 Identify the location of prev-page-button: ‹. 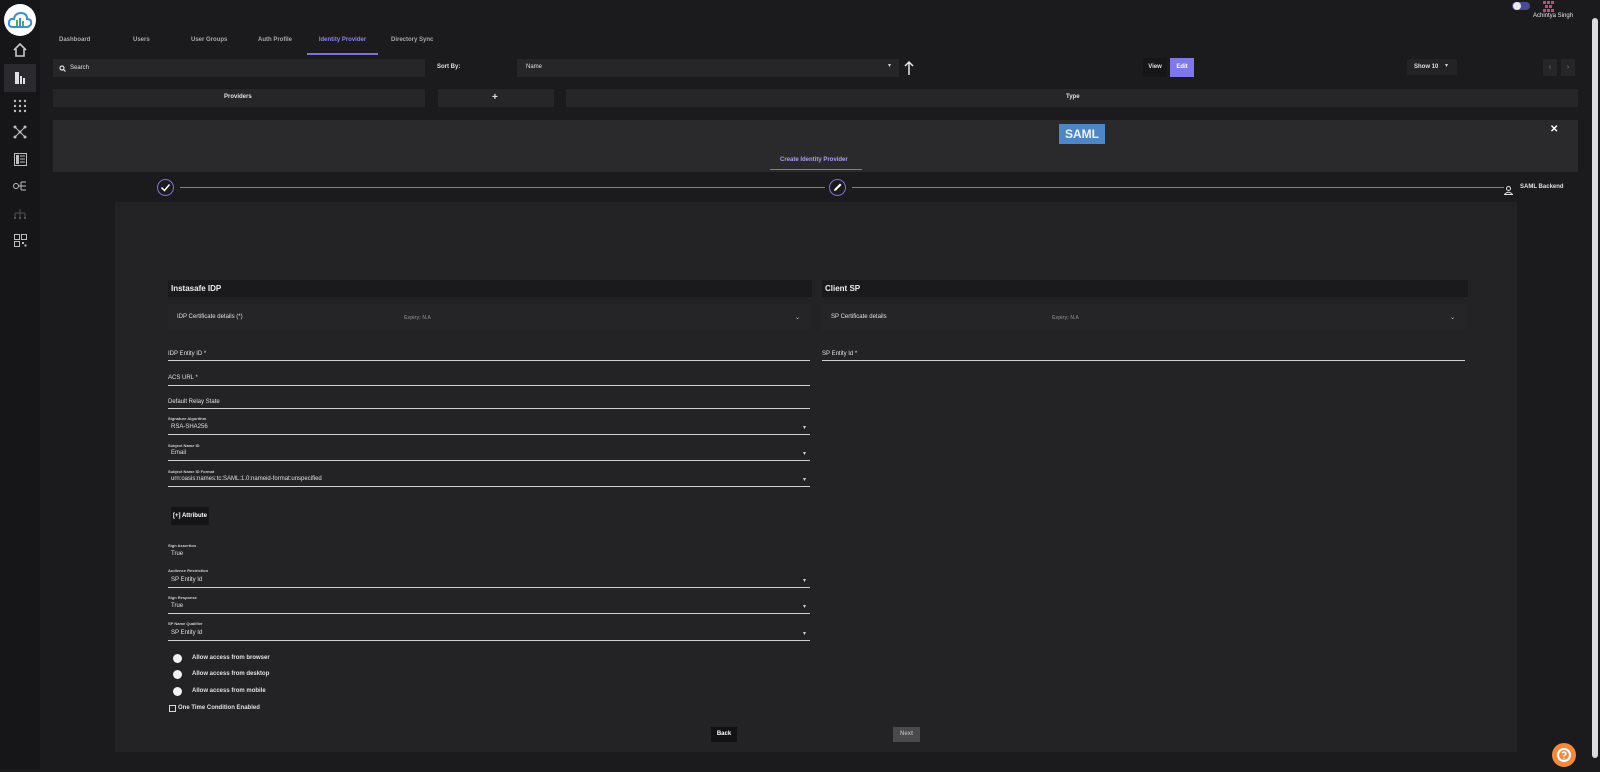
(1550, 67).